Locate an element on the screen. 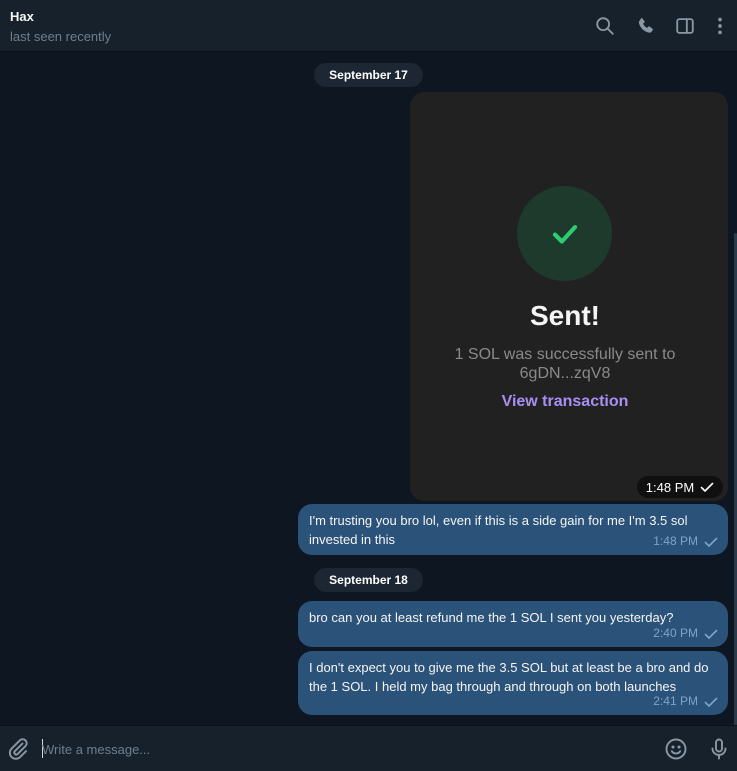 This screenshot has height=771, width=737. message-input is located at coordinates (342, 749).